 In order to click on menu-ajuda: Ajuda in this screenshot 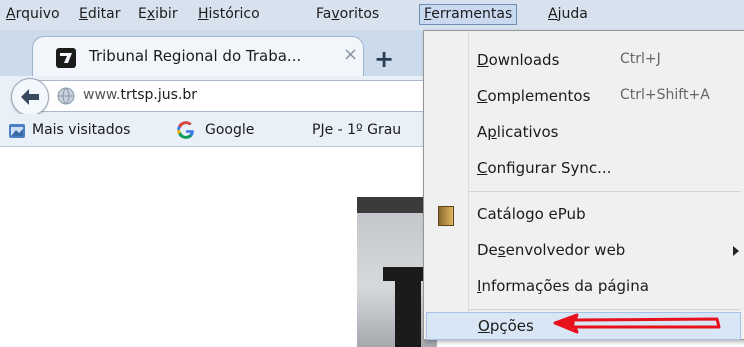, I will do `click(568, 14)`.